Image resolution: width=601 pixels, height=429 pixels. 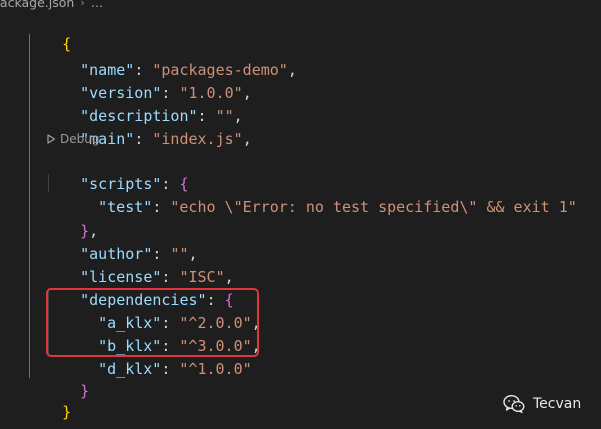 I want to click on code-line-author: "author": "",, so click(x=139, y=254).